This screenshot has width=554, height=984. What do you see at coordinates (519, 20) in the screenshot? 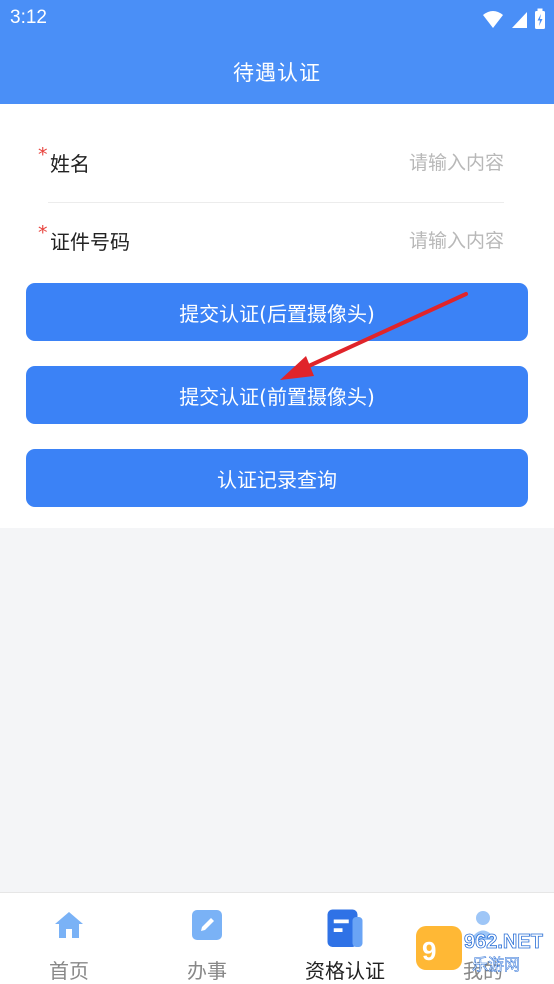
I see `signal-icon` at bounding box center [519, 20].